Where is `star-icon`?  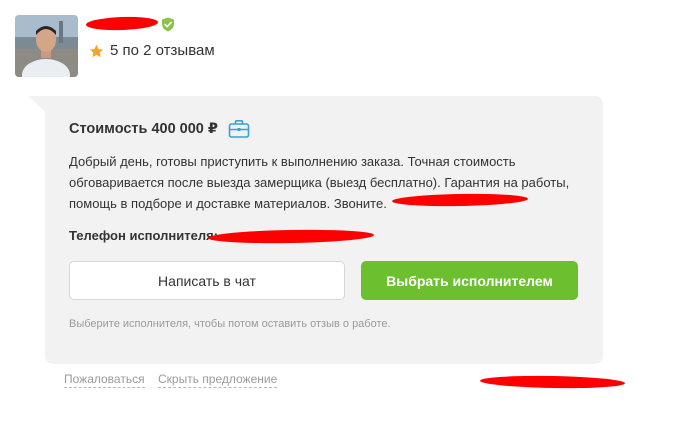
star-icon is located at coordinates (96, 50).